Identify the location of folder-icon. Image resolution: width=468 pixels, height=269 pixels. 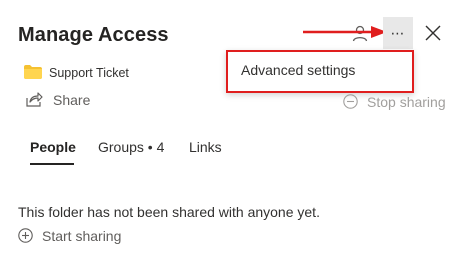
(33, 72).